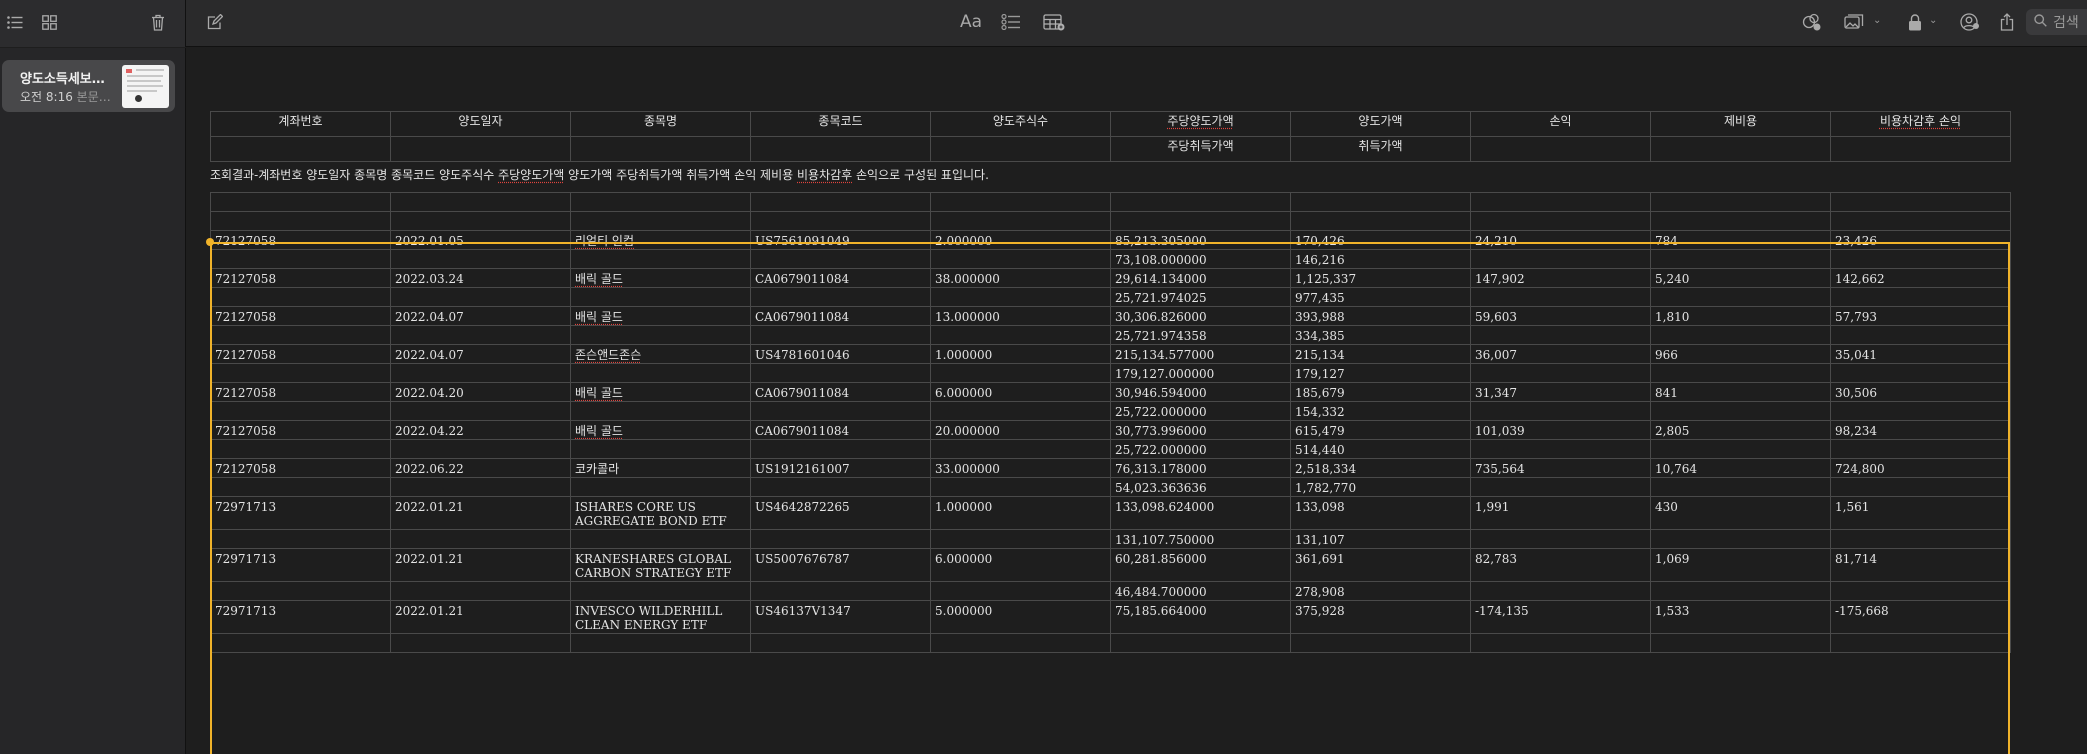 This screenshot has height=754, width=2087. I want to click on table-cell: -175,668, so click(1921, 617).